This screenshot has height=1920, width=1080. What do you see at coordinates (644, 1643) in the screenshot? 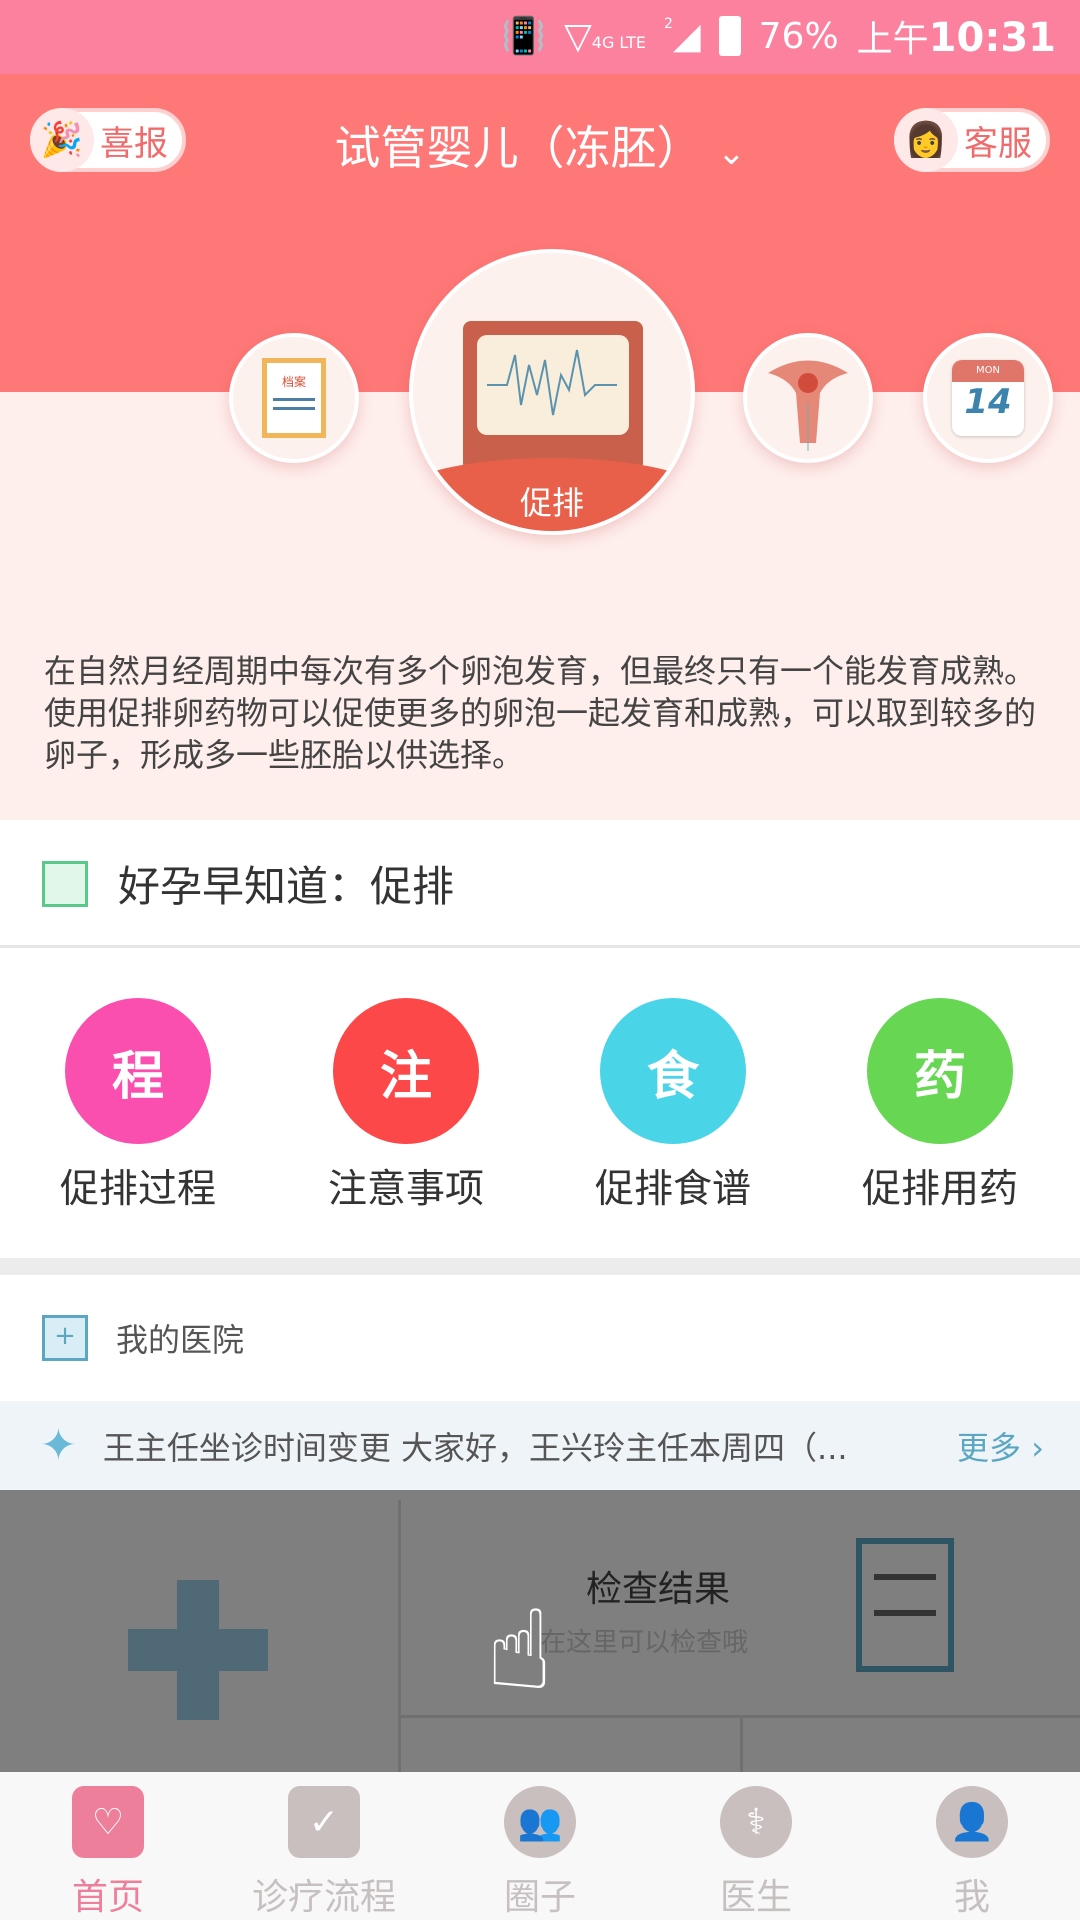
I see `check-results-subtitle: 在这里可以检查哦` at bounding box center [644, 1643].